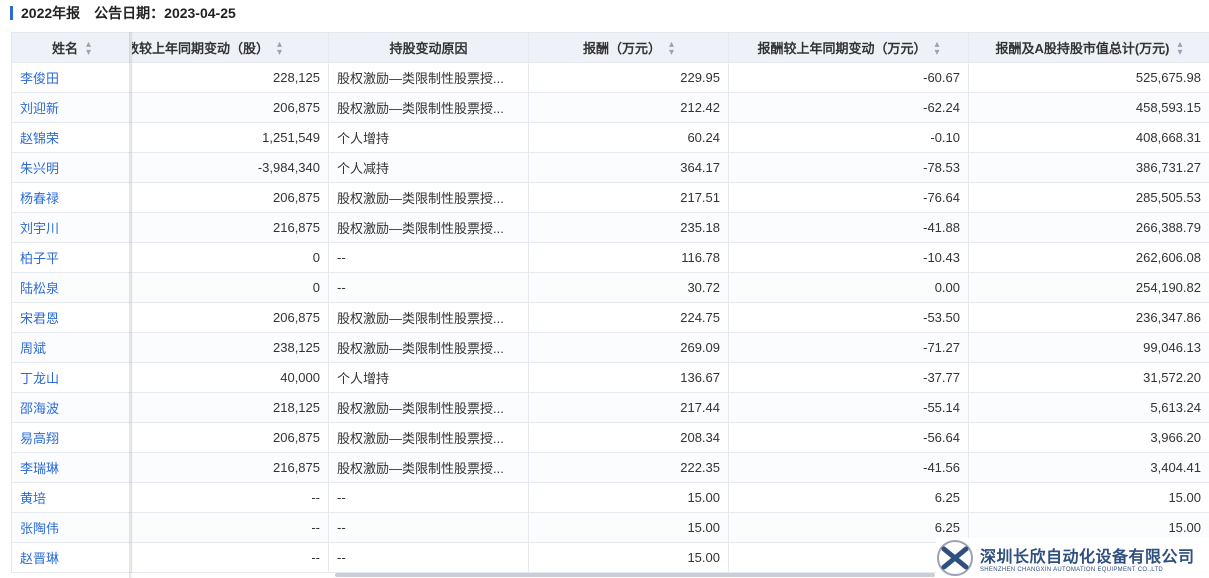  Describe the element at coordinates (230, 77) in the screenshot. I see `share-change-cell: 228,125` at that location.